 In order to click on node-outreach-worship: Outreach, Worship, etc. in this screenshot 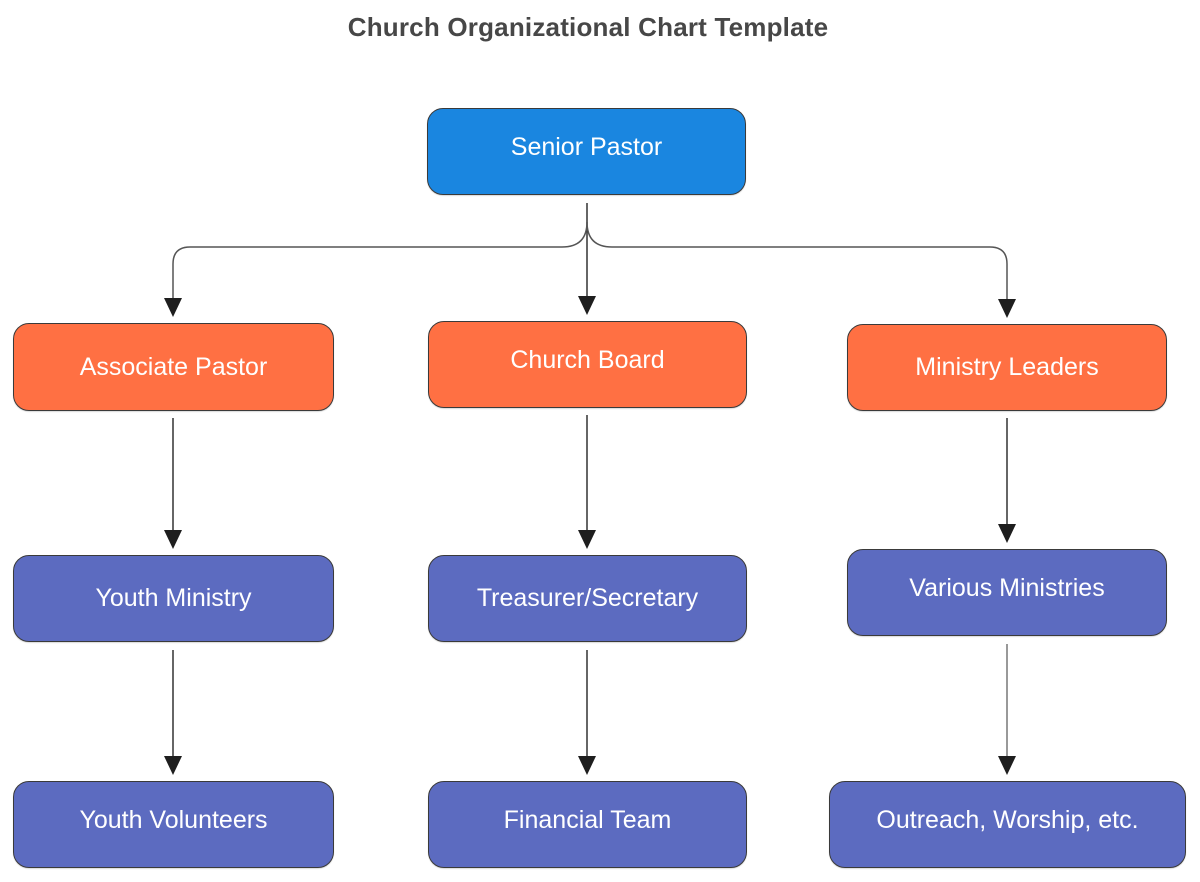, I will do `click(1007, 824)`.